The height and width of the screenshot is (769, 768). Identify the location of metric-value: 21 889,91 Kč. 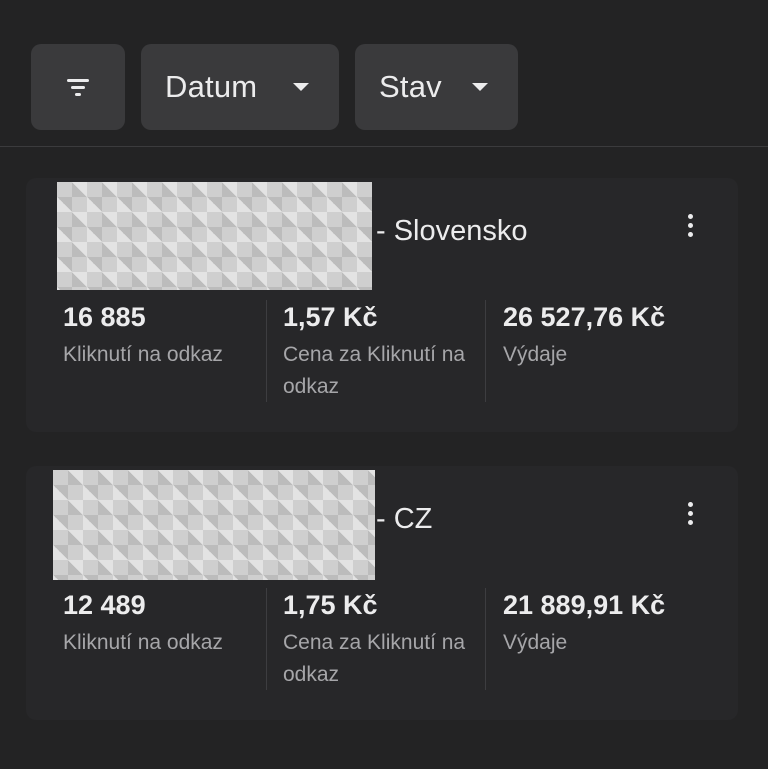
(584, 605).